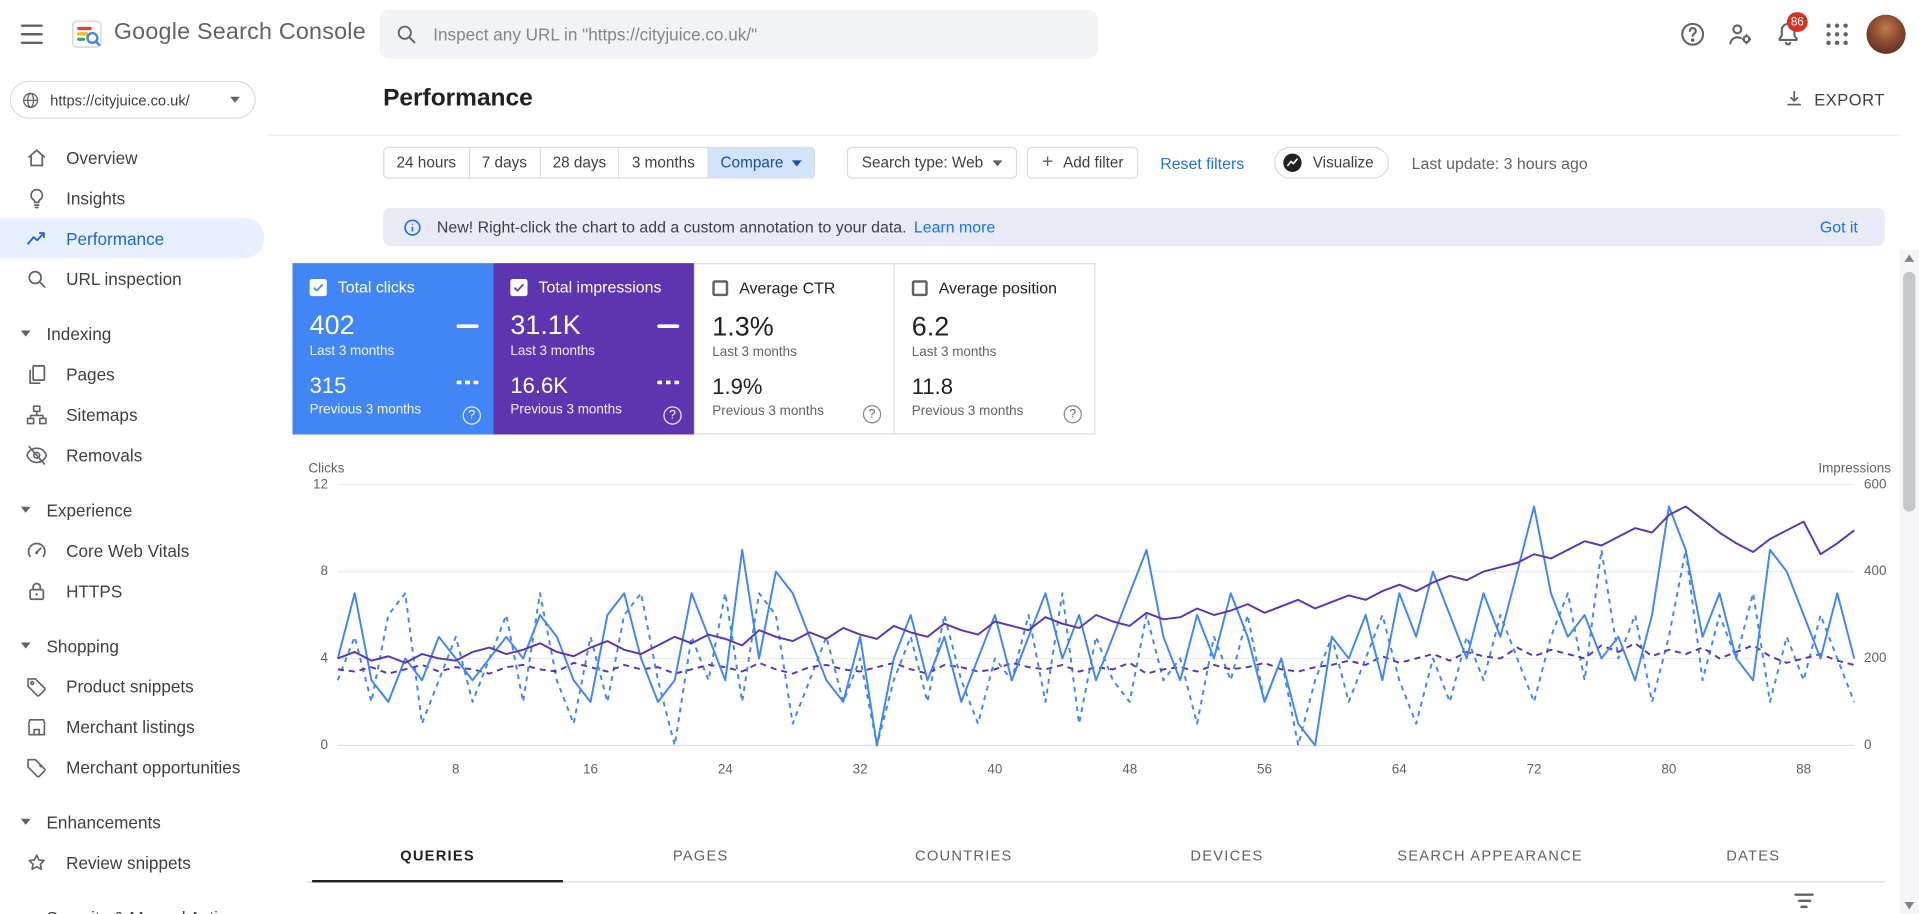 The image size is (1919, 914). Describe the element at coordinates (963, 855) in the screenshot. I see `tab-countries: COUNTRIES` at that location.